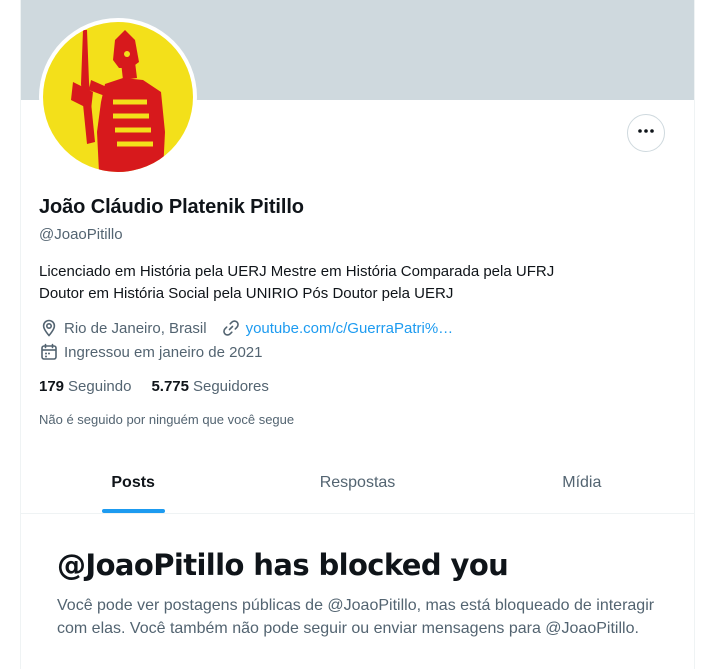  Describe the element at coordinates (52, 386) in the screenshot. I see `following-count: 179` at that location.